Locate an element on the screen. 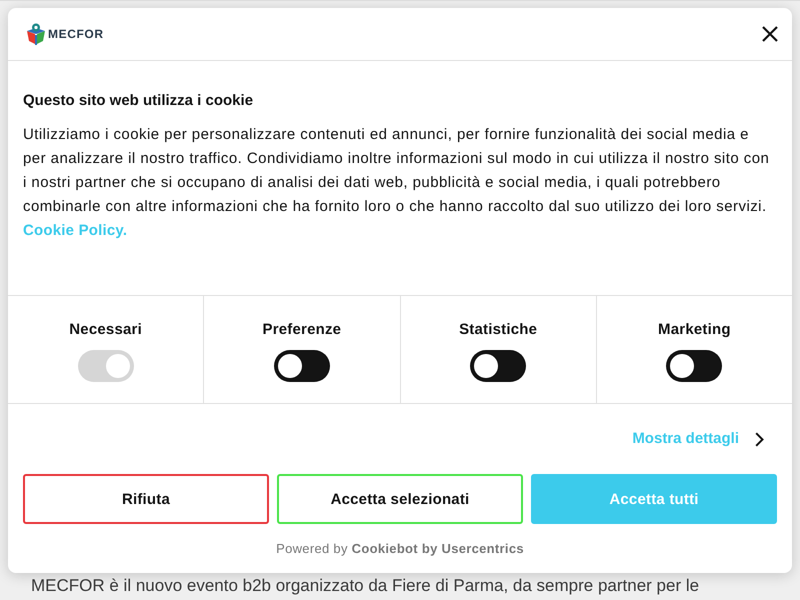 This screenshot has height=600, width=800. category-label: Statistiche is located at coordinates (498, 330).